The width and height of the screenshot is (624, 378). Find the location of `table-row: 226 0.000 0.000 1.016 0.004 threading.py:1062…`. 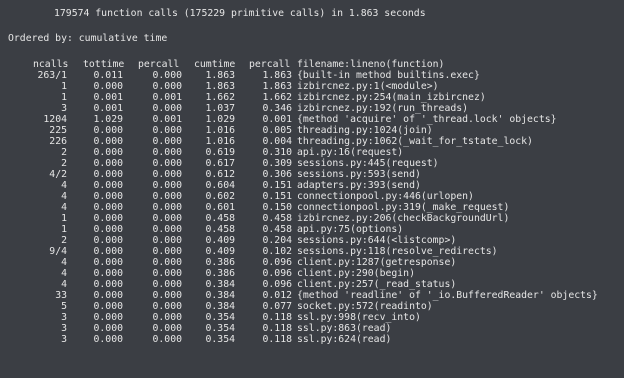

table-row: 226 0.000 0.000 1.016 0.004 threading.py:1062… is located at coordinates (312, 141).